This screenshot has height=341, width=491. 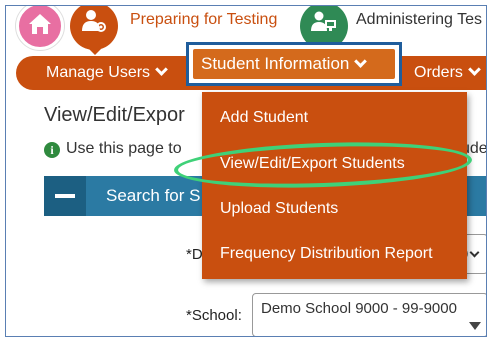 What do you see at coordinates (124, 148) in the screenshot?
I see `info-text: Use this page to` at bounding box center [124, 148].